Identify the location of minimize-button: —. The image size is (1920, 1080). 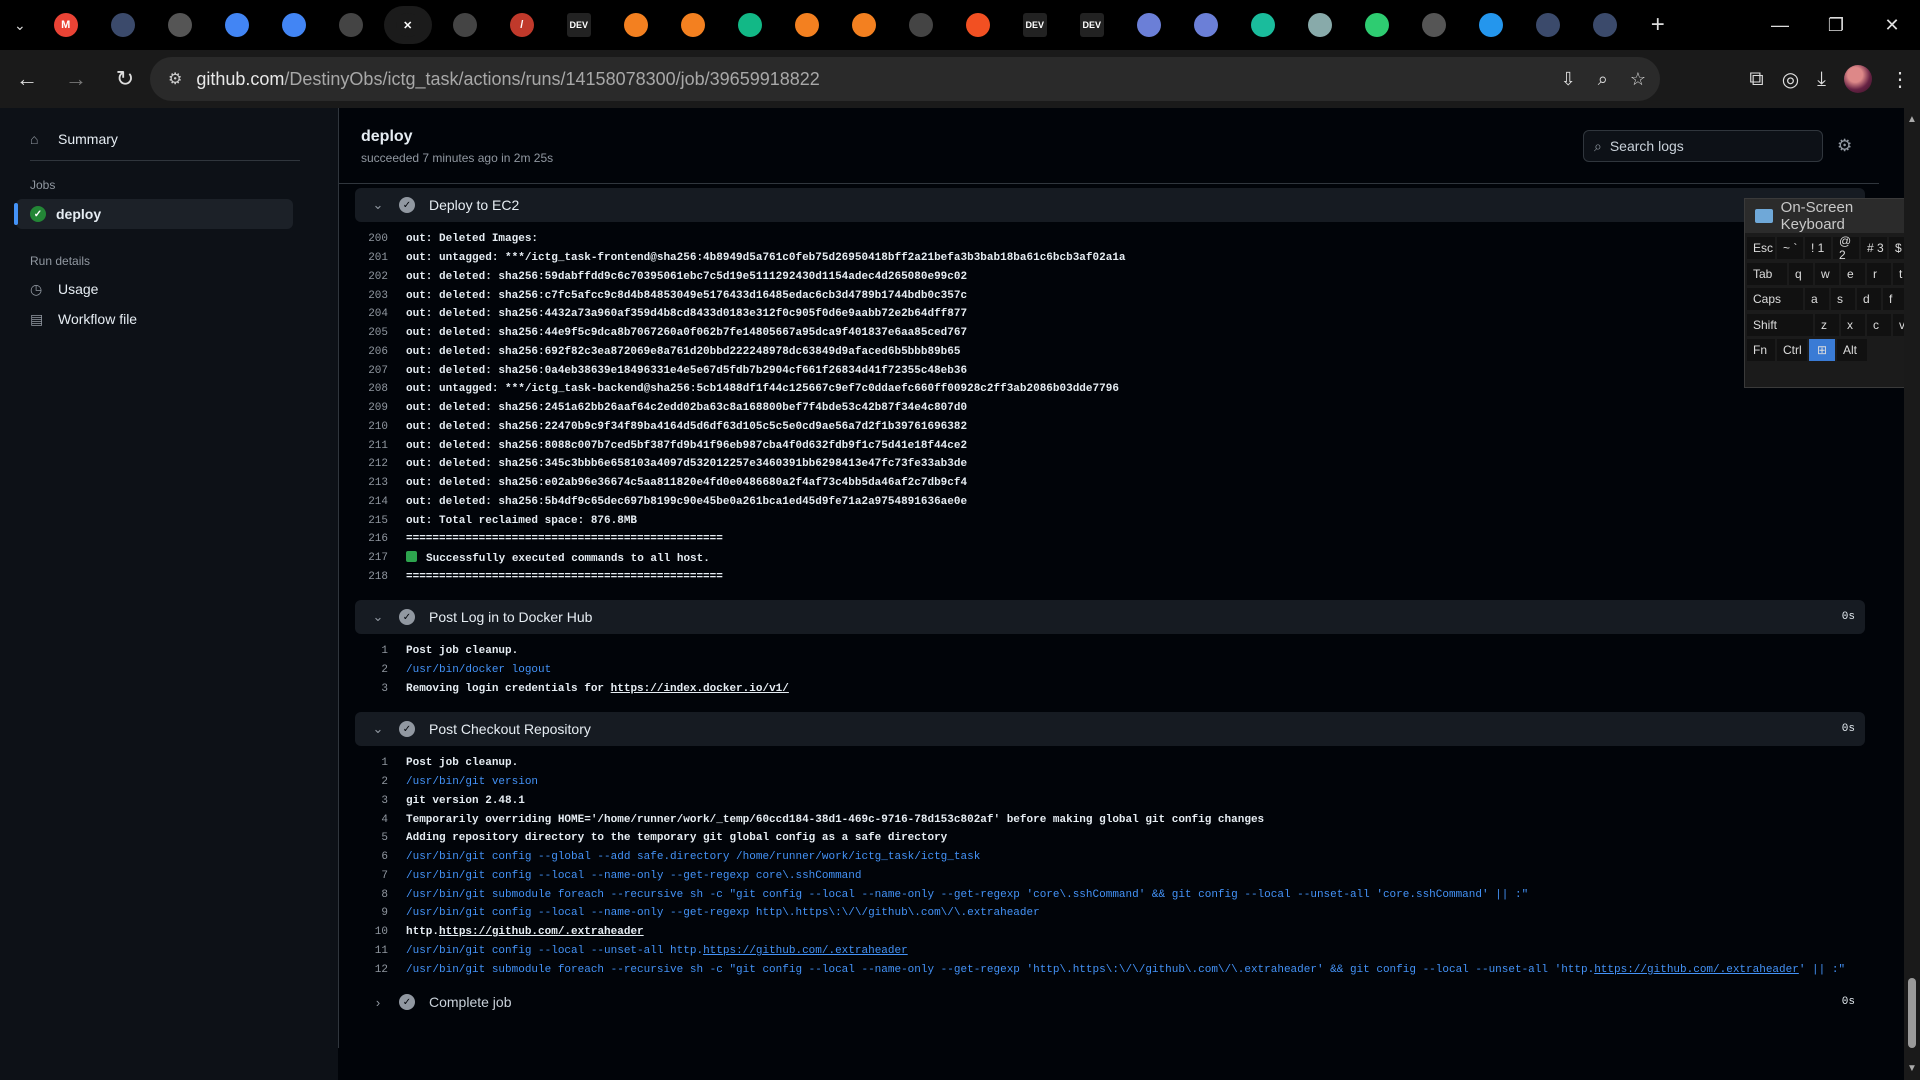
(1780, 25).